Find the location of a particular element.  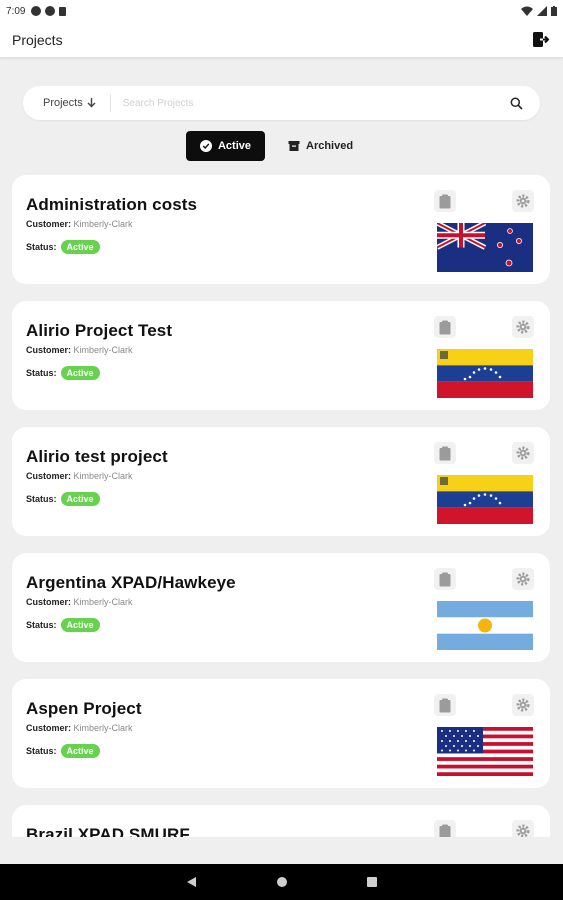

project-name: Aspen Project is located at coordinates (84, 708).